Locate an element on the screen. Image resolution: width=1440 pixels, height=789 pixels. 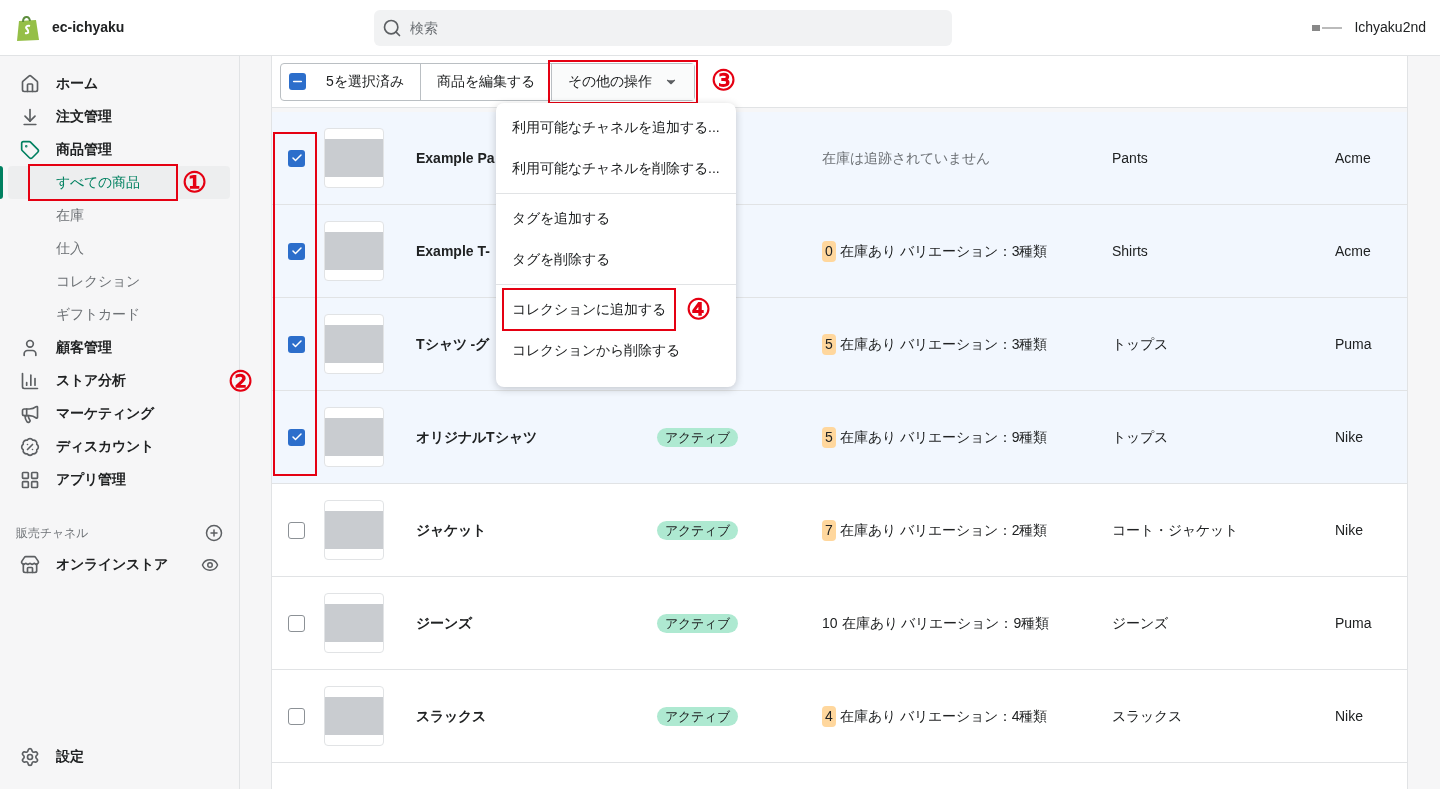
download-tray-icon is located at coordinates (30, 116).